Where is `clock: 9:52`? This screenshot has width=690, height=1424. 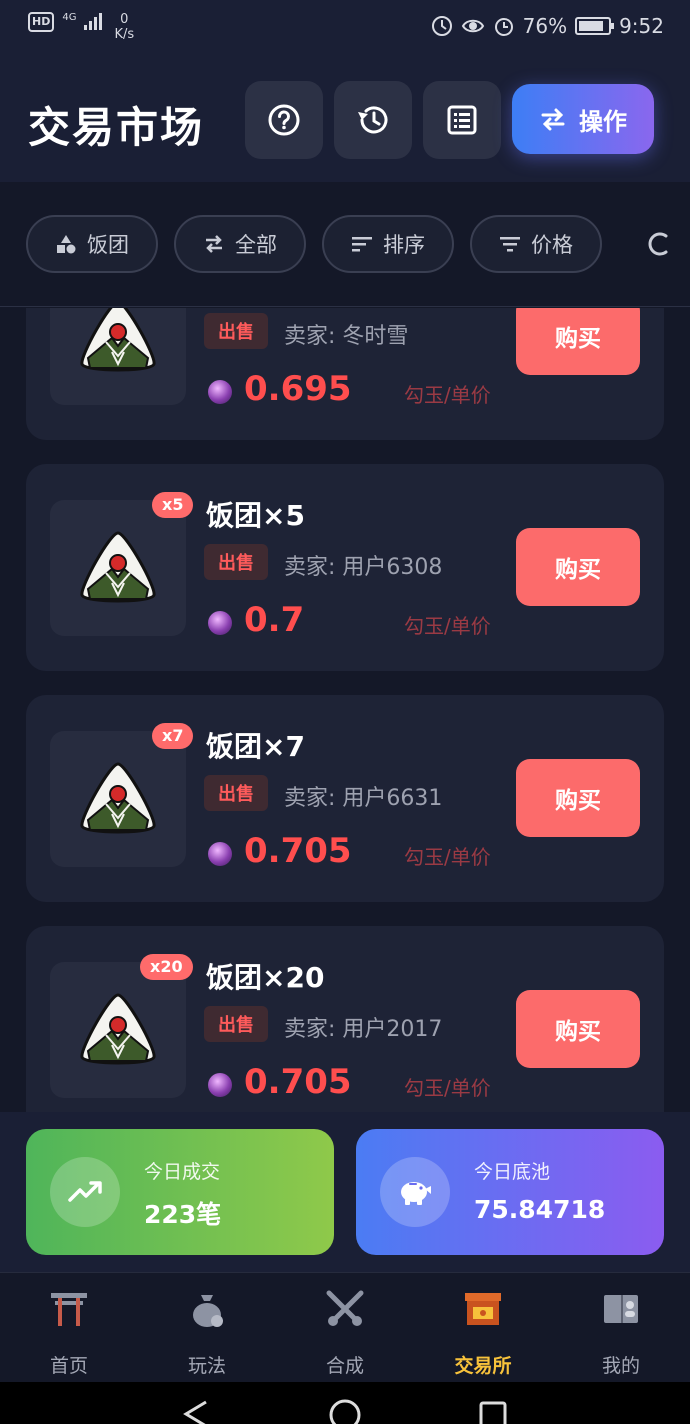
clock: 9:52 is located at coordinates (641, 26).